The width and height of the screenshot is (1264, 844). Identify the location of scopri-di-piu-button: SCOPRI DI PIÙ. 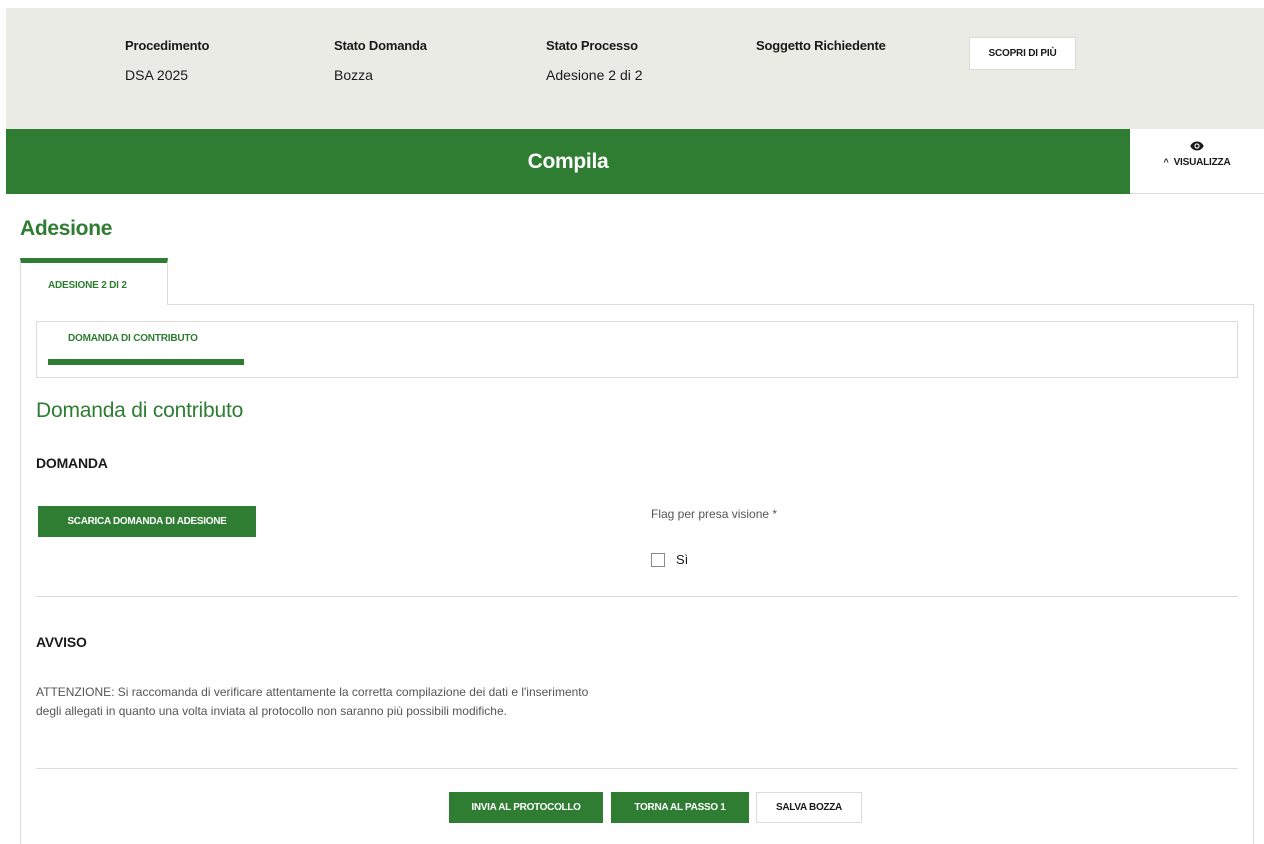
(1022, 53).